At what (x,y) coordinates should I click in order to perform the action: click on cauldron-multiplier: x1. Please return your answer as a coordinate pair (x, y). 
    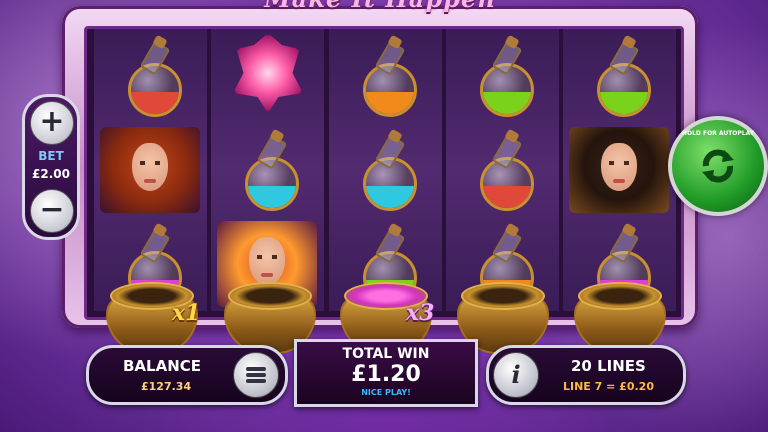
    Looking at the image, I should click on (186, 313).